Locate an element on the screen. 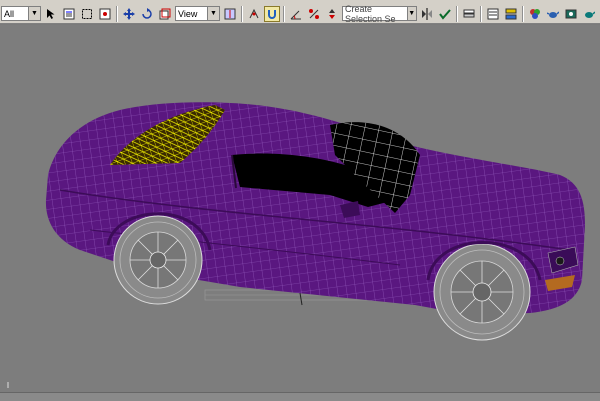 This screenshot has height=401, width=600. schematic-view-icon is located at coordinates (511, 13).